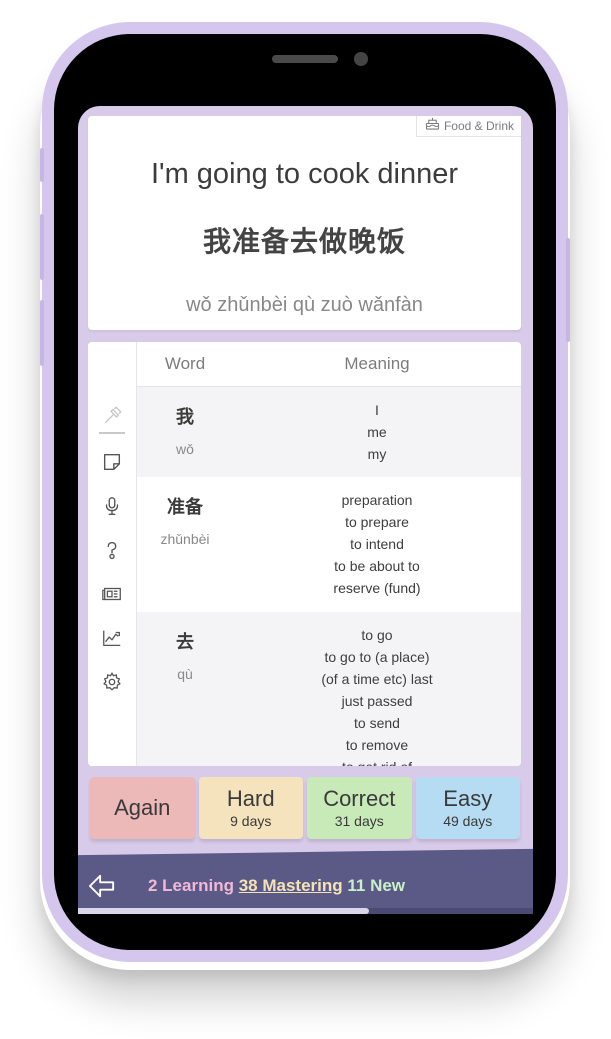 This screenshot has height=1039, width=611. What do you see at coordinates (185, 417) in the screenshot?
I see `word-hanzi: 我` at bounding box center [185, 417].